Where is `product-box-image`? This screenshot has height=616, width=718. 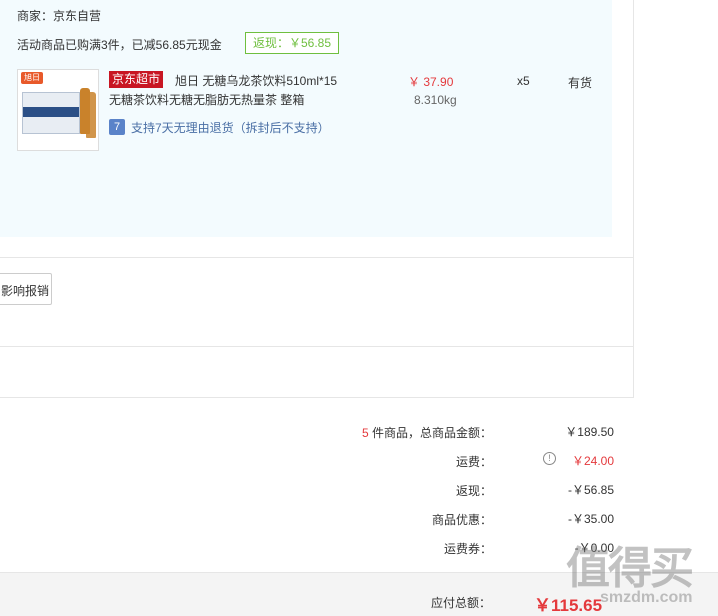 product-box-image is located at coordinates (51, 113).